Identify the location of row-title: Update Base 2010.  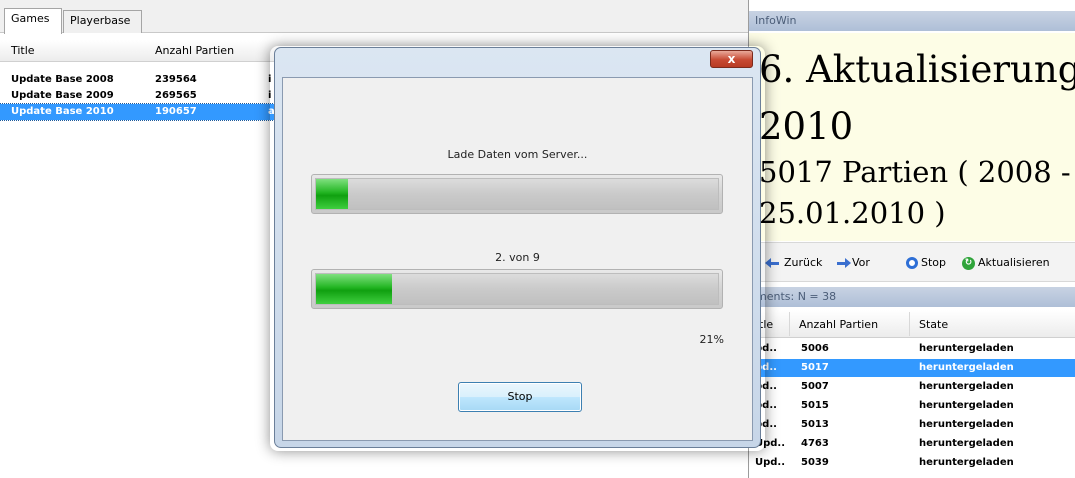
(62, 111).